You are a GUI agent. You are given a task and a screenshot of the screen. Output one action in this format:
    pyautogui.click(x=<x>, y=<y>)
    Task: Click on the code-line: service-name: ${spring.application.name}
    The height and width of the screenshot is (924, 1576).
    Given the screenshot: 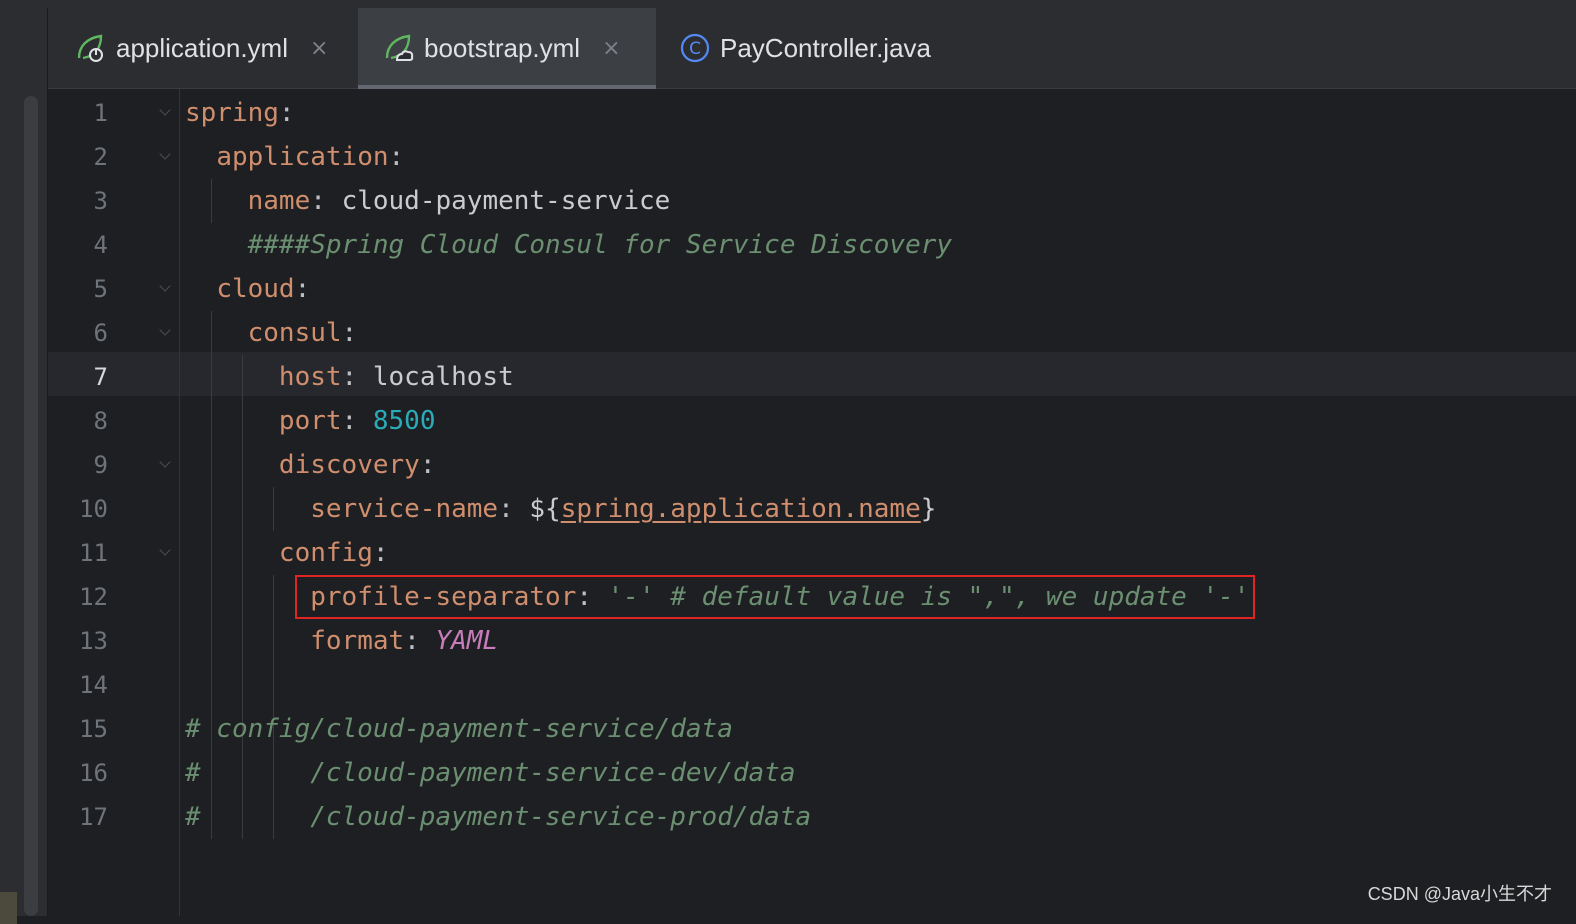 What is the action you would take?
    pyautogui.click(x=560, y=509)
    